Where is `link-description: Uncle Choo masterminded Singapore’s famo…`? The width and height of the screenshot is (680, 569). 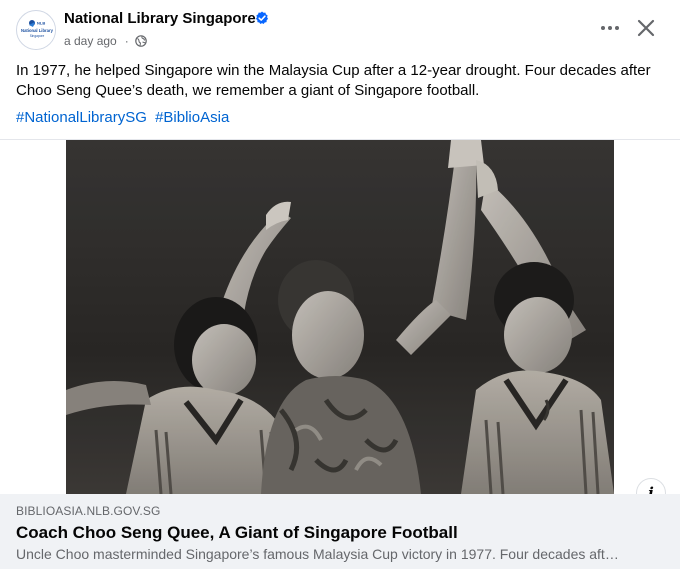
link-description: Uncle Choo masterminded Singapore’s famo… is located at coordinates (317, 554).